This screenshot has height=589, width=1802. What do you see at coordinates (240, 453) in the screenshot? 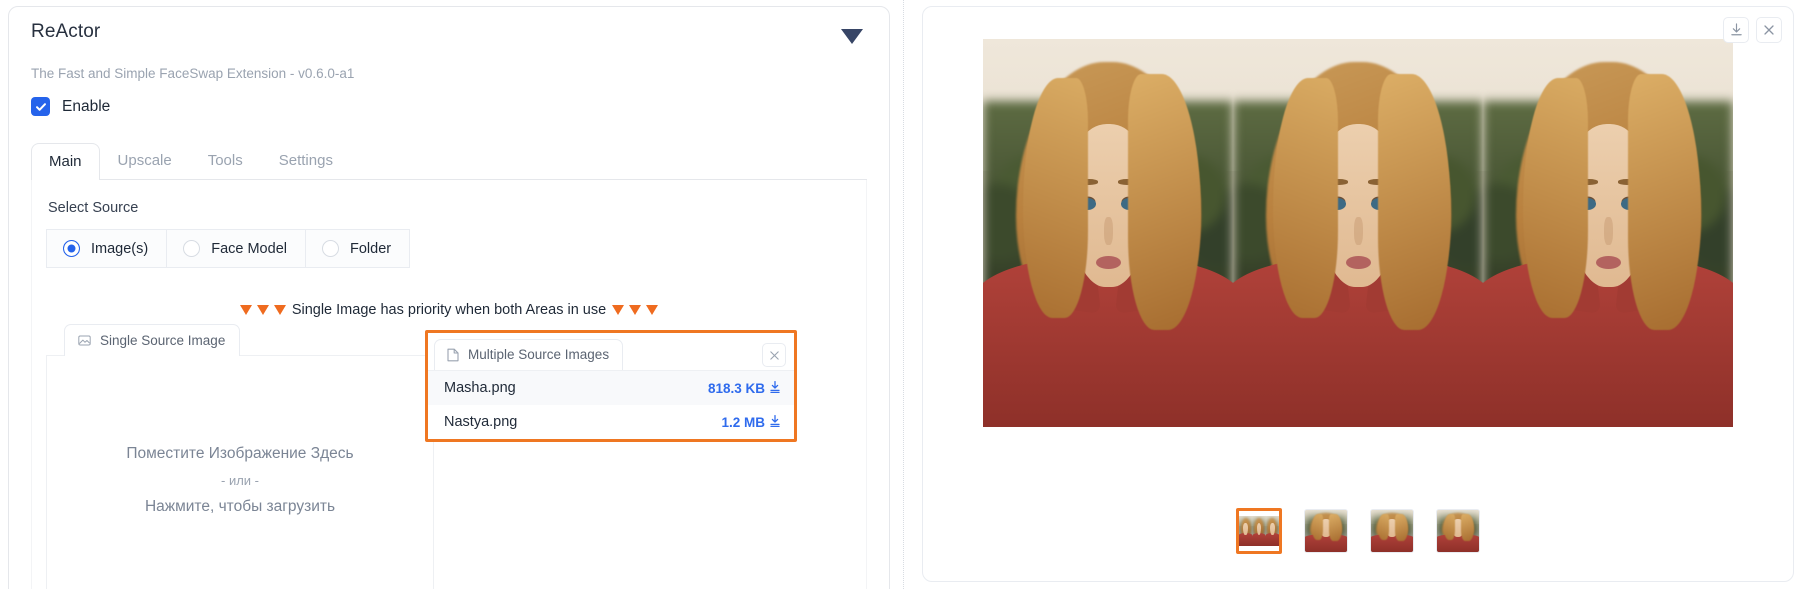
I see `dropzone-primary-text: Поместите Изображение Здесь` at bounding box center [240, 453].